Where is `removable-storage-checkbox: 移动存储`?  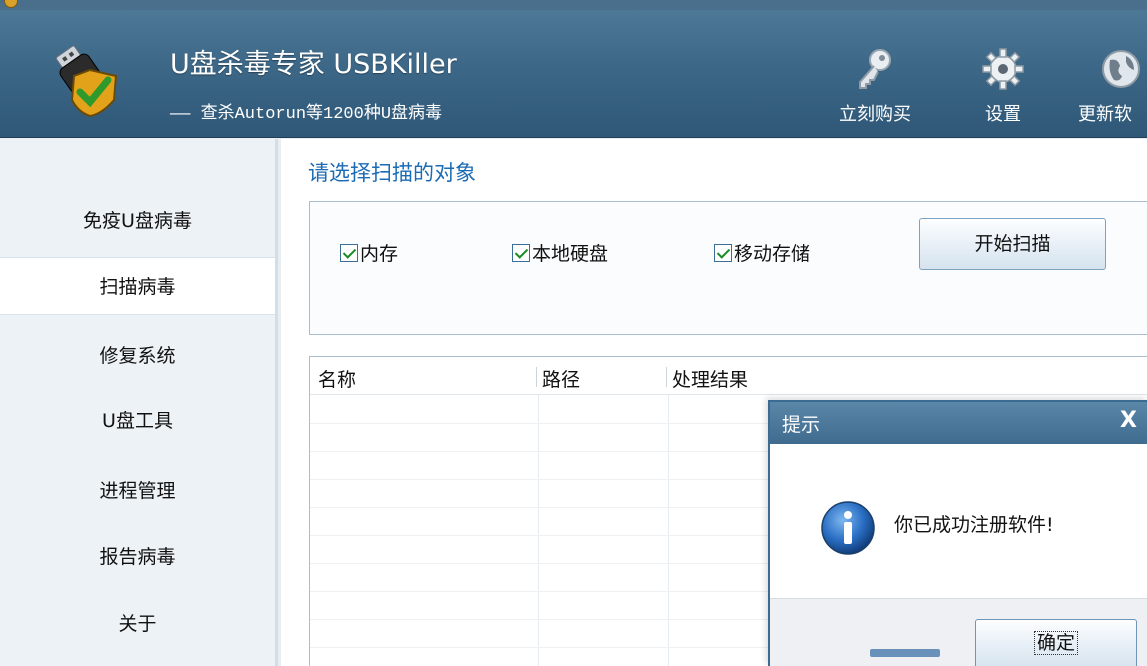
removable-storage-checkbox: 移动存储 is located at coordinates (762, 252).